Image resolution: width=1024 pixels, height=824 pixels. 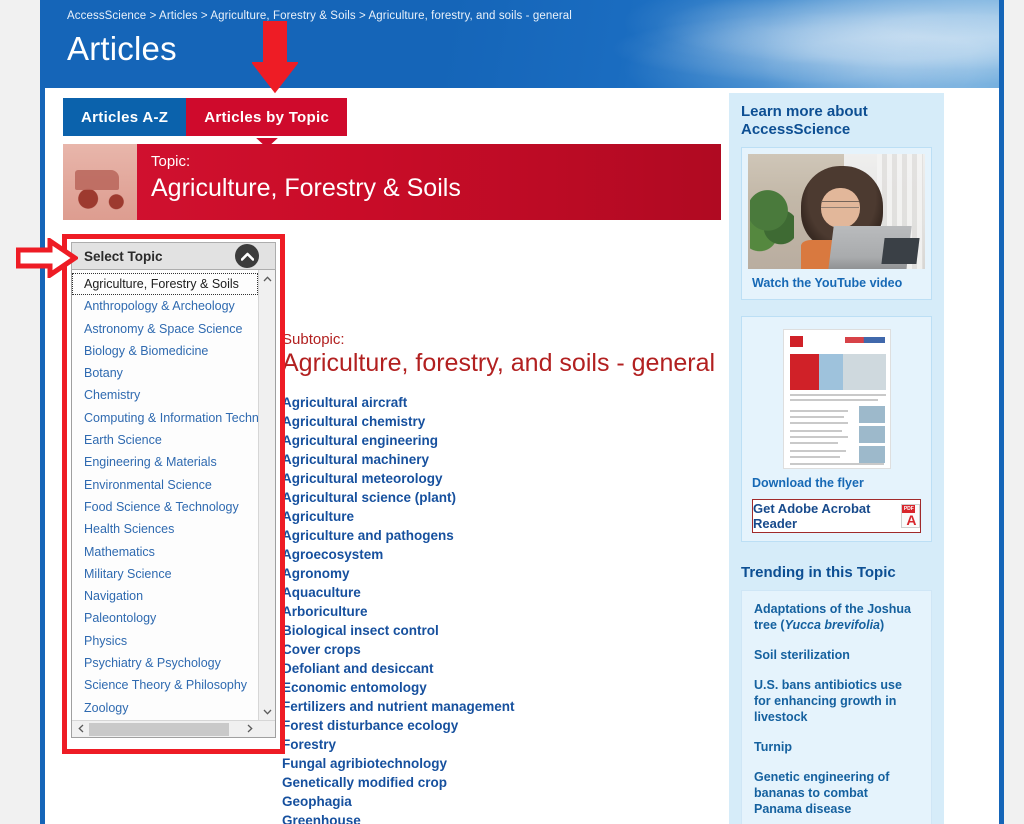 What do you see at coordinates (165, 440) in the screenshot?
I see `dropdown-option: Earth Science` at bounding box center [165, 440].